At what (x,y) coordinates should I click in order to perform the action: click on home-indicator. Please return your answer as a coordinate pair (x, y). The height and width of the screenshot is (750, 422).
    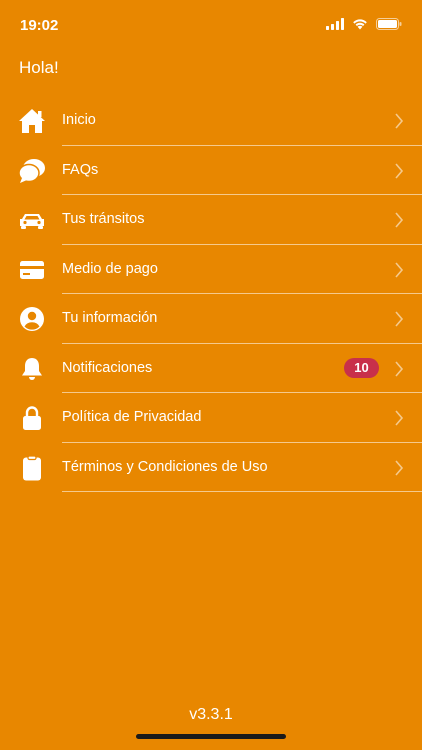
    Looking at the image, I should click on (211, 736).